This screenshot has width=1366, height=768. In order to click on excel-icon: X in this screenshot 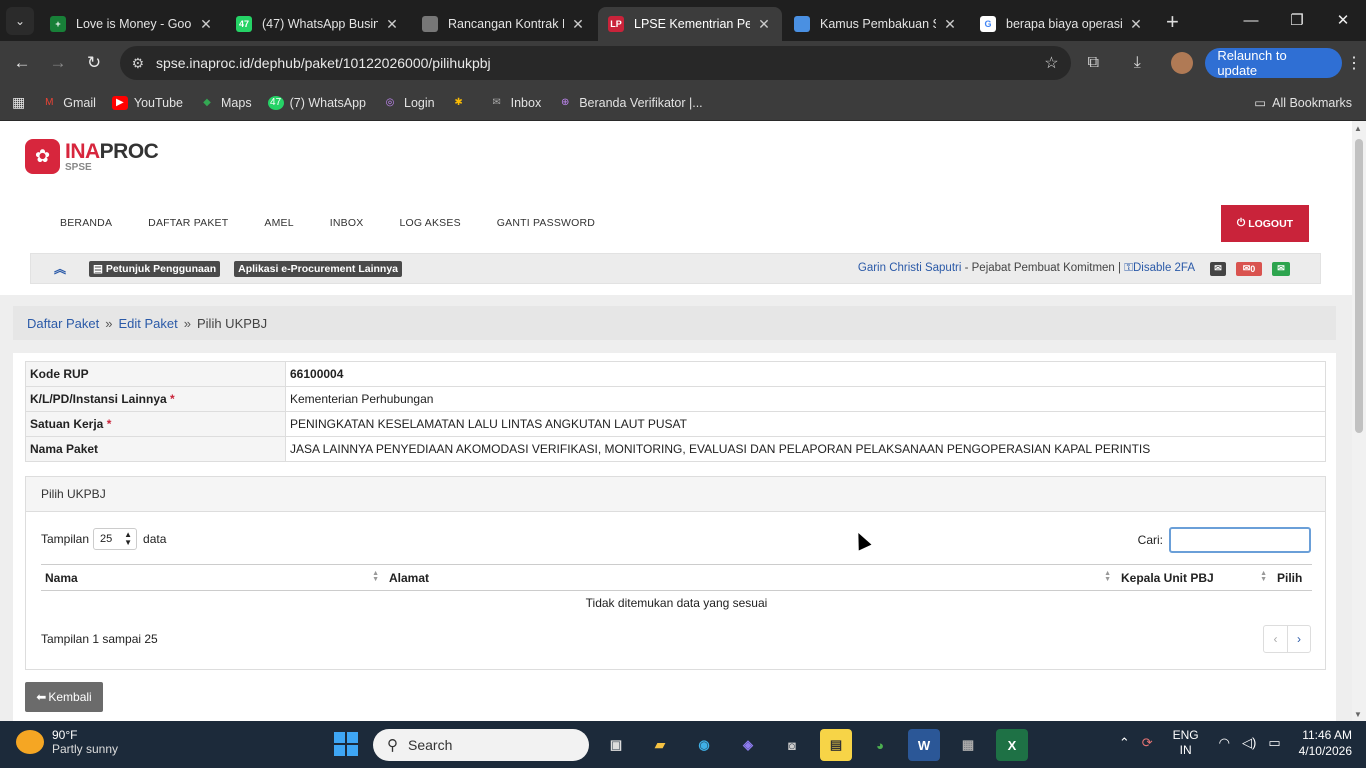, I will do `click(1012, 745)`.